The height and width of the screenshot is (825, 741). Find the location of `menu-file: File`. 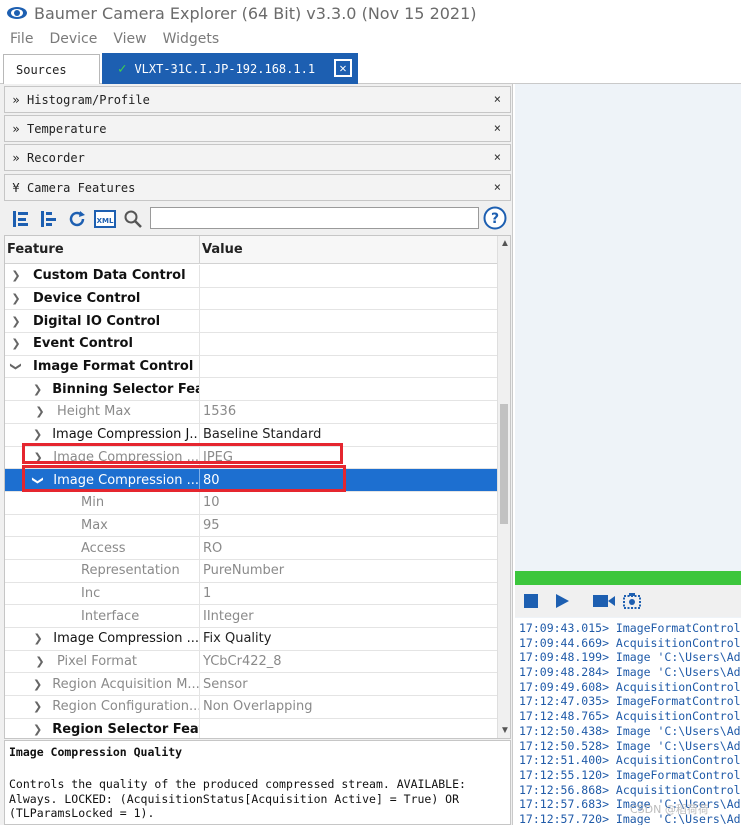

menu-file: File is located at coordinates (21, 39).